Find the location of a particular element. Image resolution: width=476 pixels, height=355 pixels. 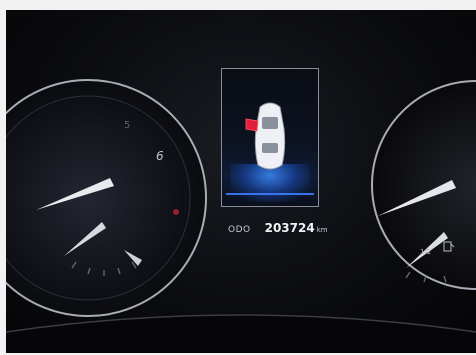

odometer-unit: km is located at coordinates (322, 230).